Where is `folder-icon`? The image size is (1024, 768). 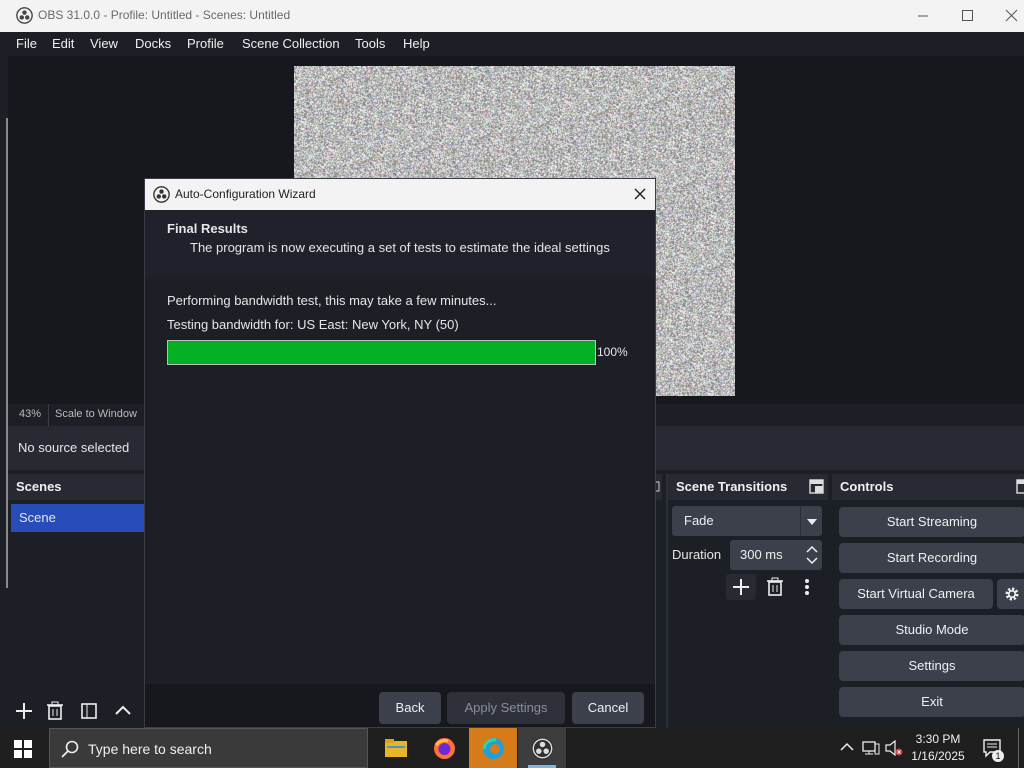
folder-icon is located at coordinates (396, 748).